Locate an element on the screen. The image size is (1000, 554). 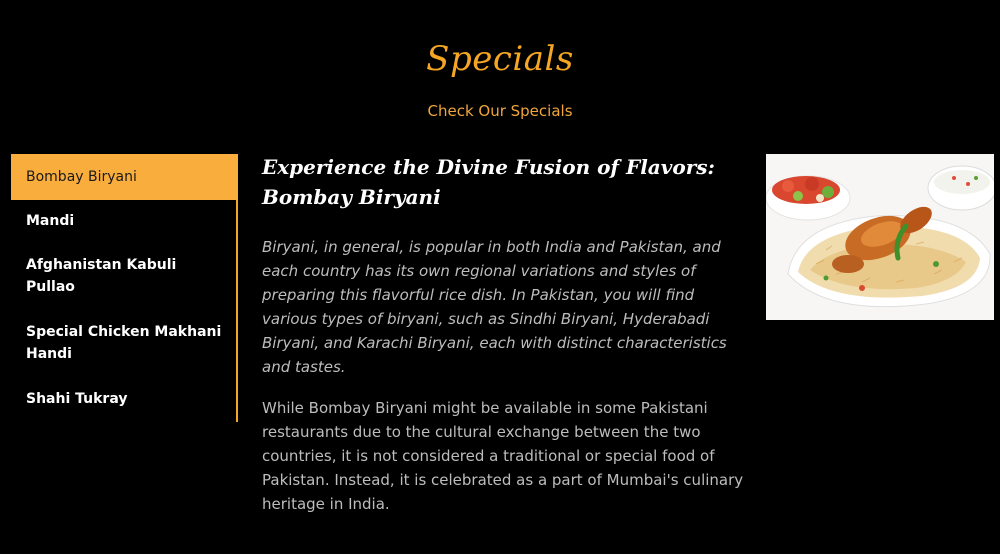
section-title: Specials is located at coordinates (500, 59).